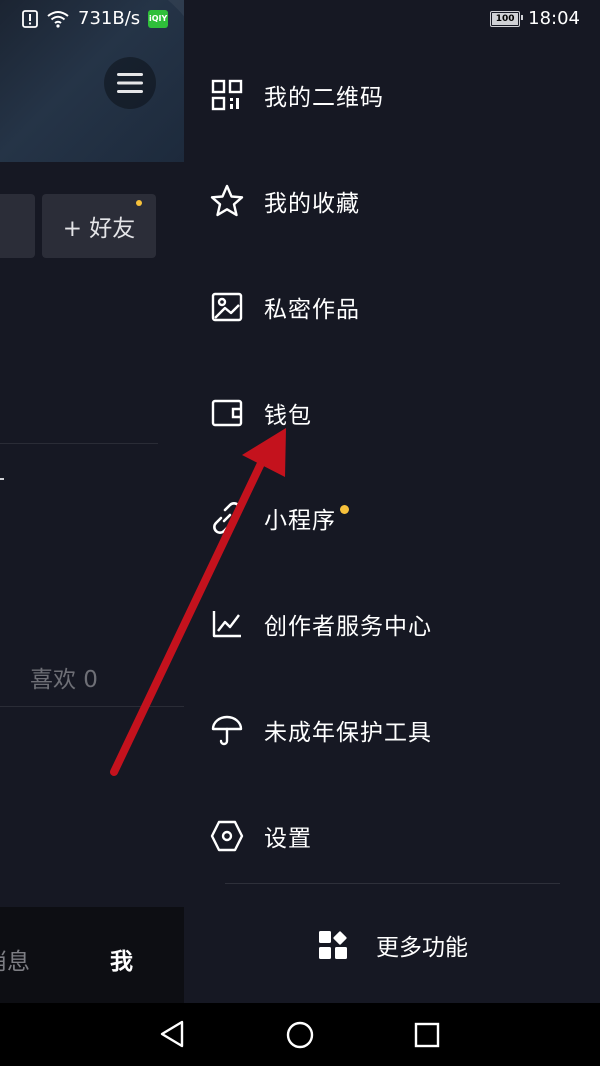 This screenshot has height=1066, width=600. I want to click on wifi-icon, so click(58, 19).